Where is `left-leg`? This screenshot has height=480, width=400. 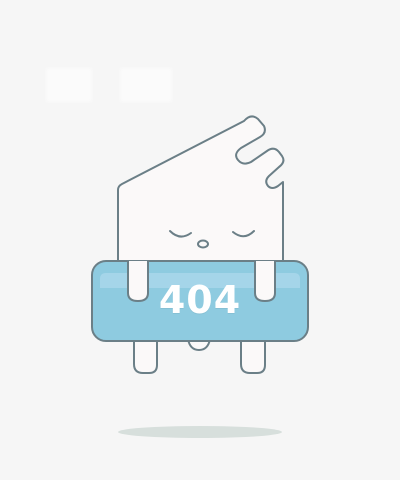
left-leg is located at coordinates (145, 355).